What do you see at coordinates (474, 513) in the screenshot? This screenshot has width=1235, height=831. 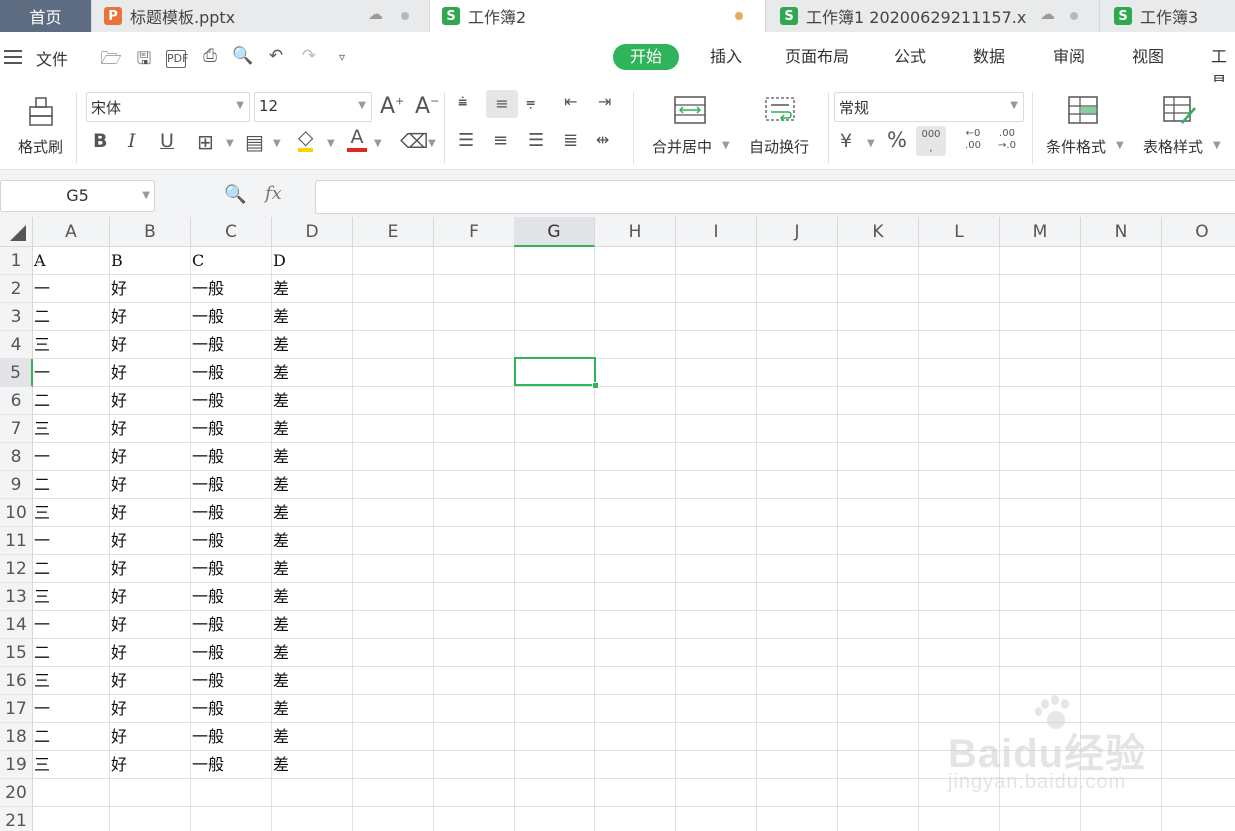 I see `cell-f10` at bounding box center [474, 513].